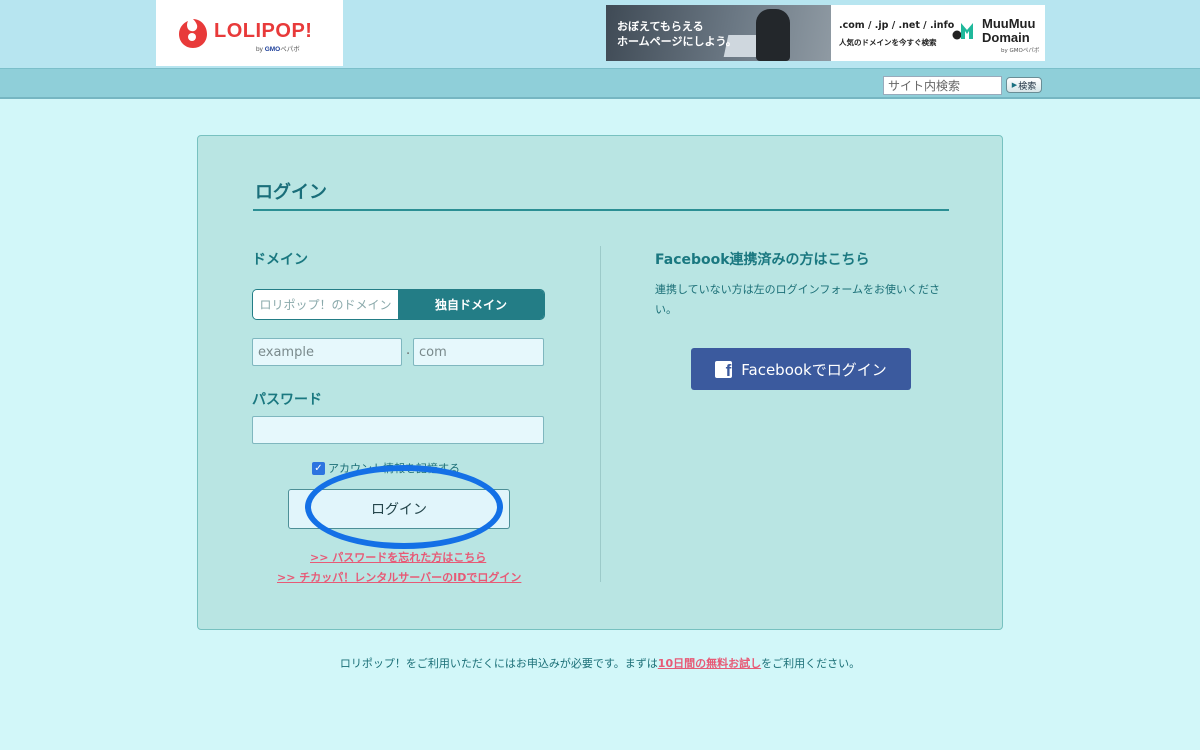  What do you see at coordinates (660, 26) in the screenshot?
I see `banner-headline-1: おぼえてもらえる` at bounding box center [660, 26].